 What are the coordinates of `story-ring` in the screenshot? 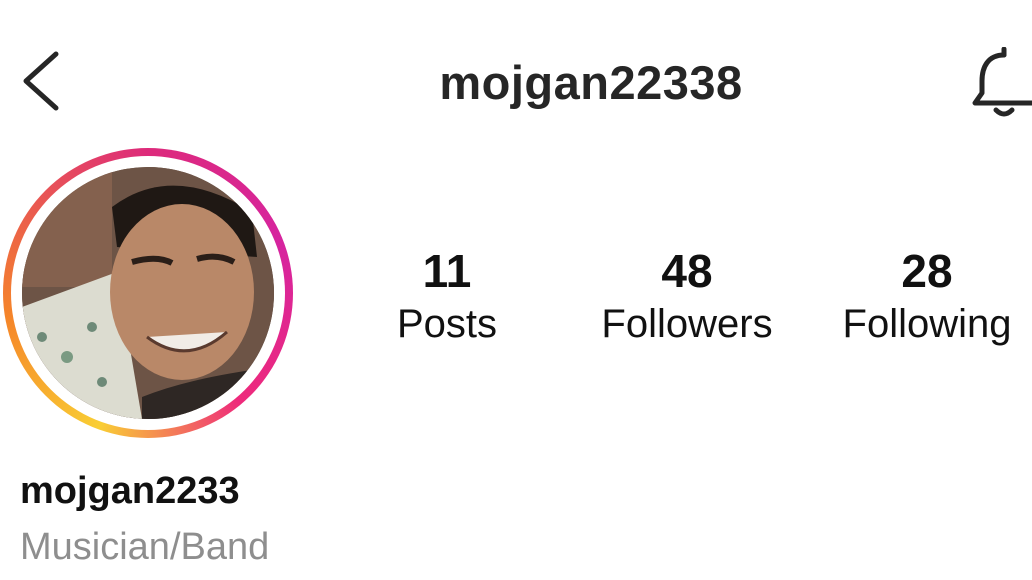 It's located at (148, 293).